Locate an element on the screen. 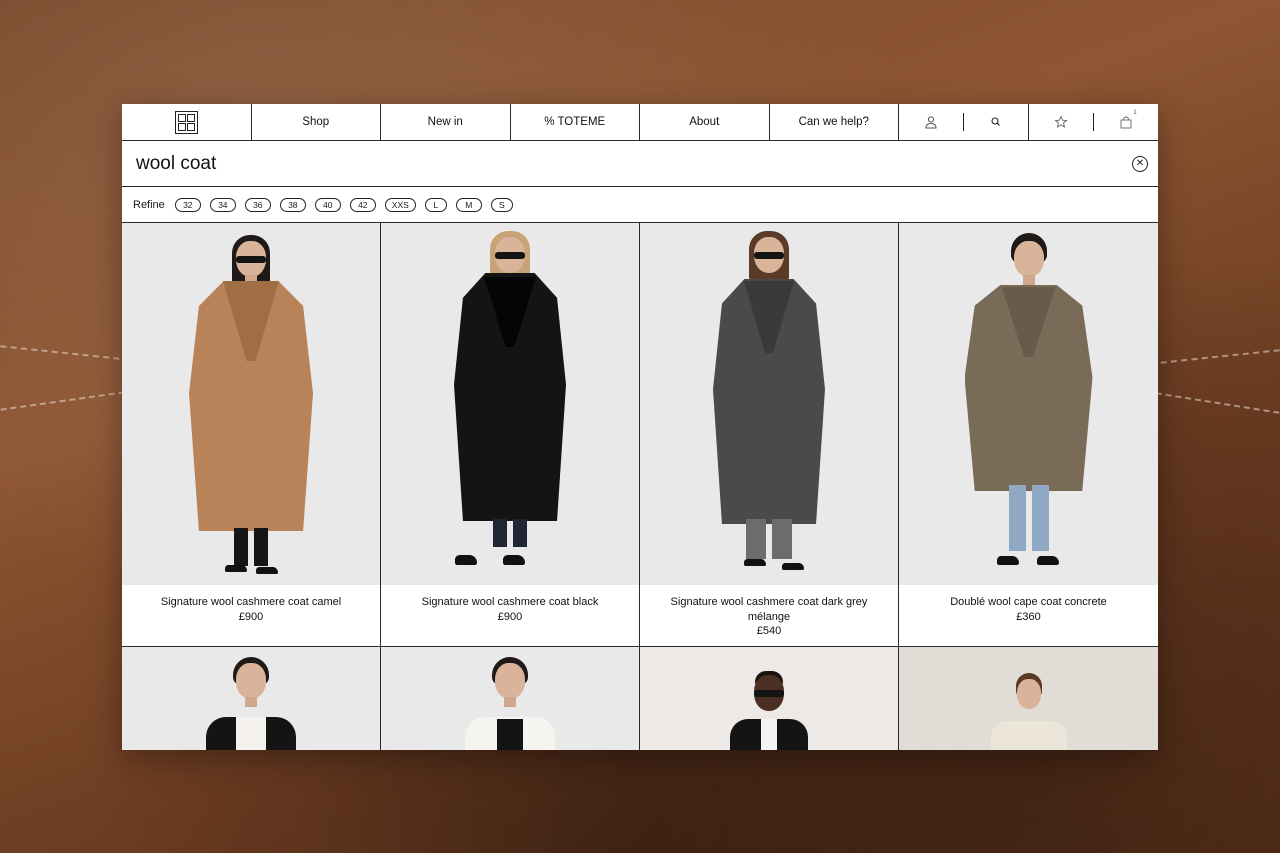 Image resolution: width=1280 pixels, height=853 pixels. product-info: Doublé wool cape coat concrete £360 is located at coordinates (1028, 615).